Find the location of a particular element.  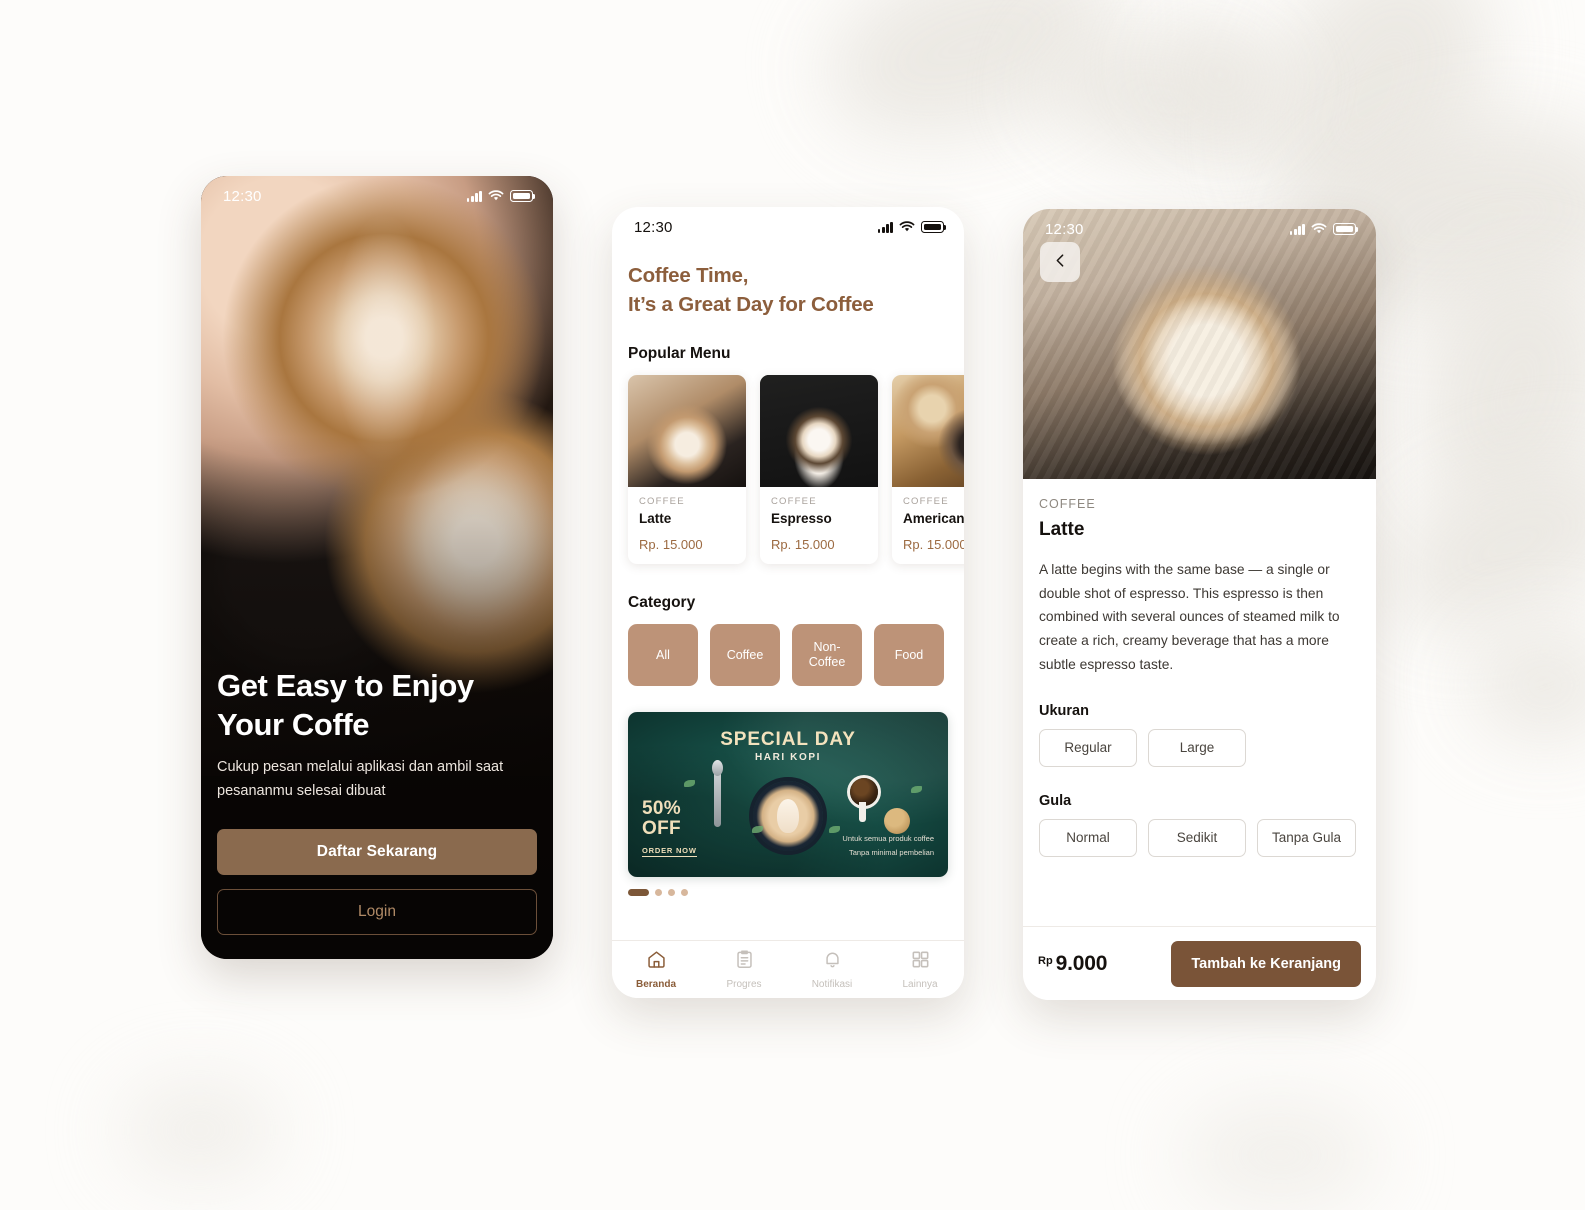

tab-progres: Progres is located at coordinates (744, 969).